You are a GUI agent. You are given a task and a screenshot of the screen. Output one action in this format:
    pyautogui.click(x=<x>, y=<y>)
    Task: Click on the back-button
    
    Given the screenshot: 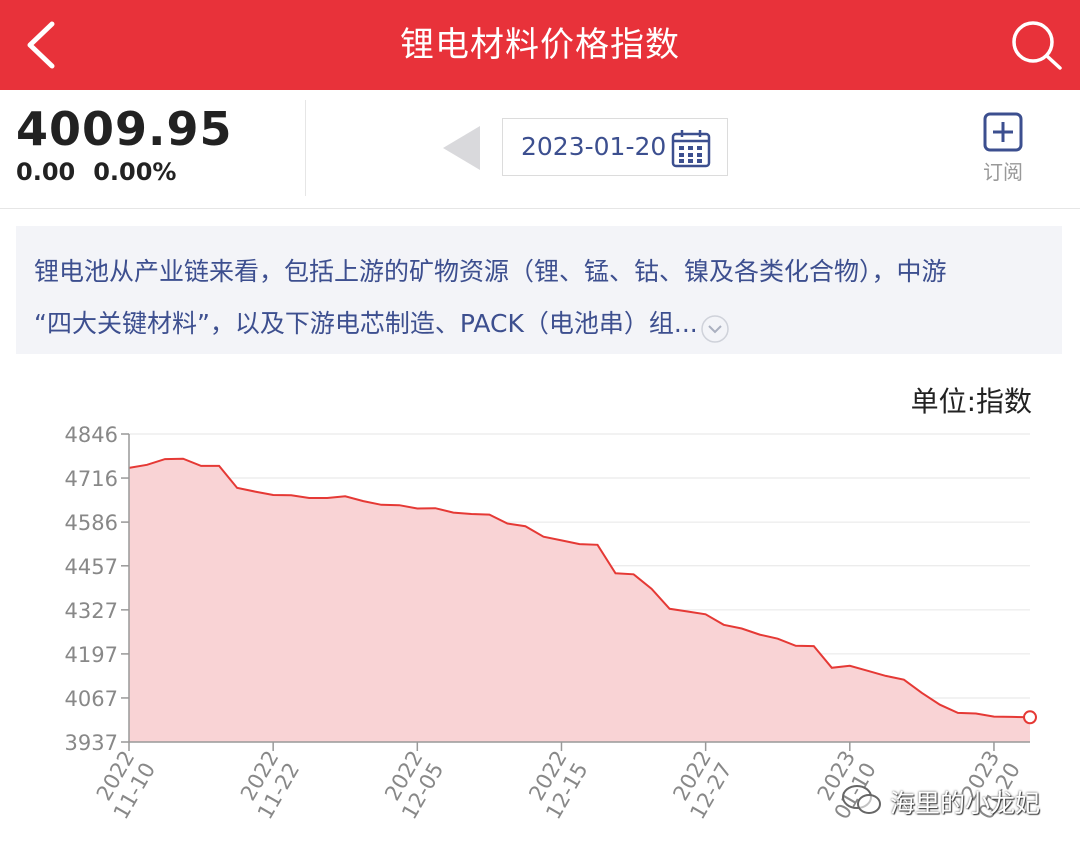 What is the action you would take?
    pyautogui.click(x=43, y=45)
    